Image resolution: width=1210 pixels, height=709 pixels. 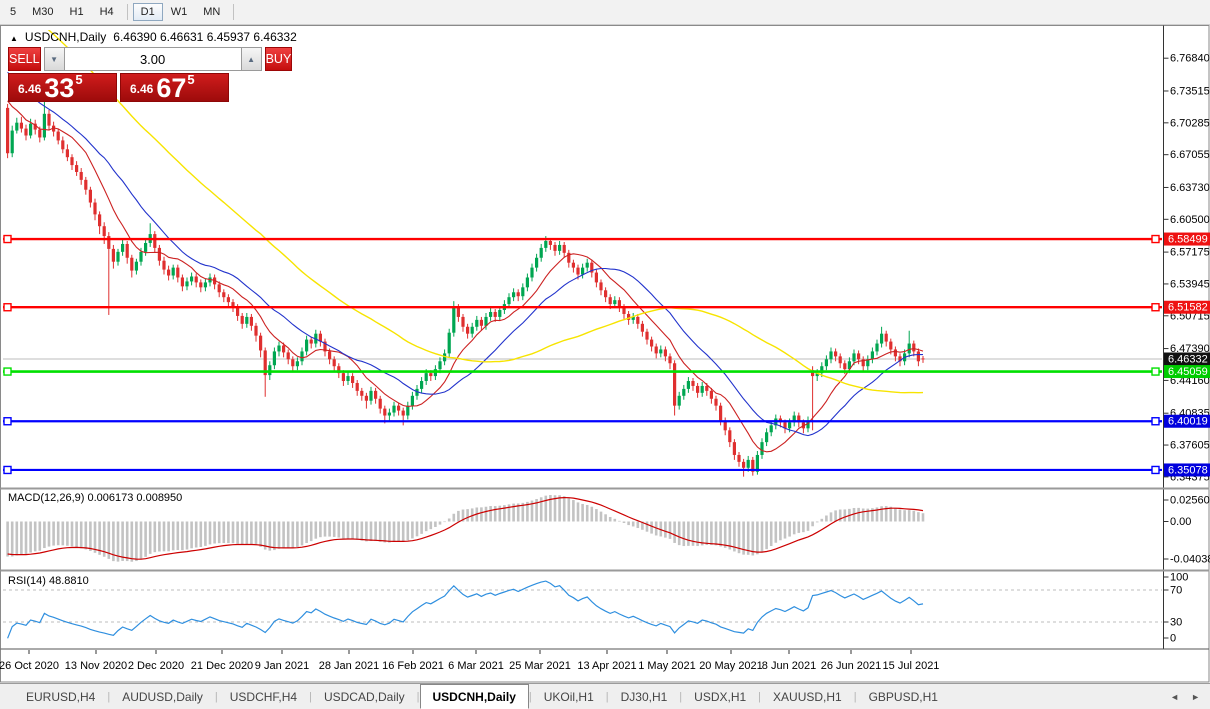 What do you see at coordinates (156, 666) in the screenshot?
I see `date-tick-label: 2 Dec 2020` at bounding box center [156, 666].